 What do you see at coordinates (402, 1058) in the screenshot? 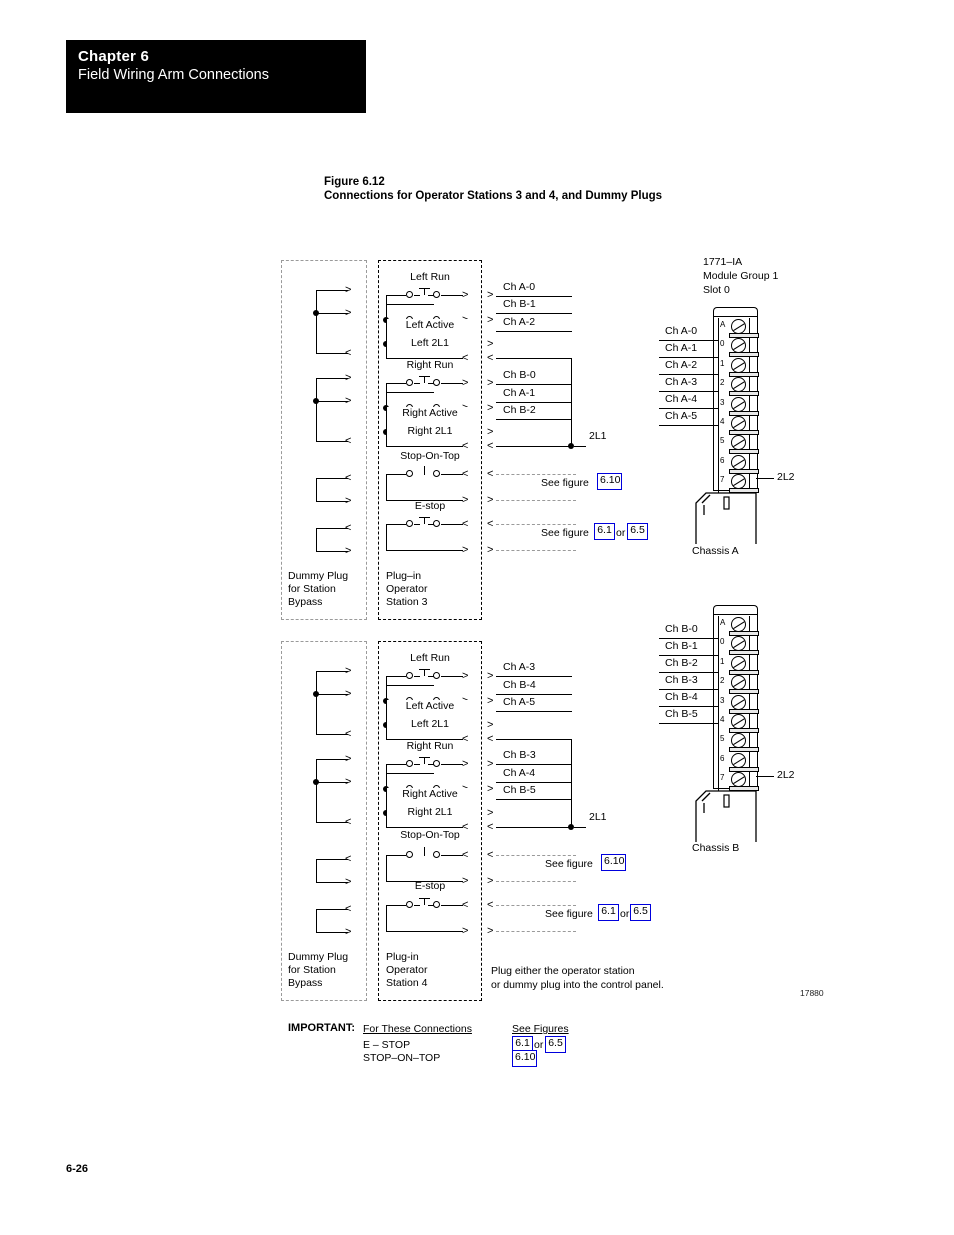
I see `important-row-connection: STOP–ON–TOP` at bounding box center [402, 1058].